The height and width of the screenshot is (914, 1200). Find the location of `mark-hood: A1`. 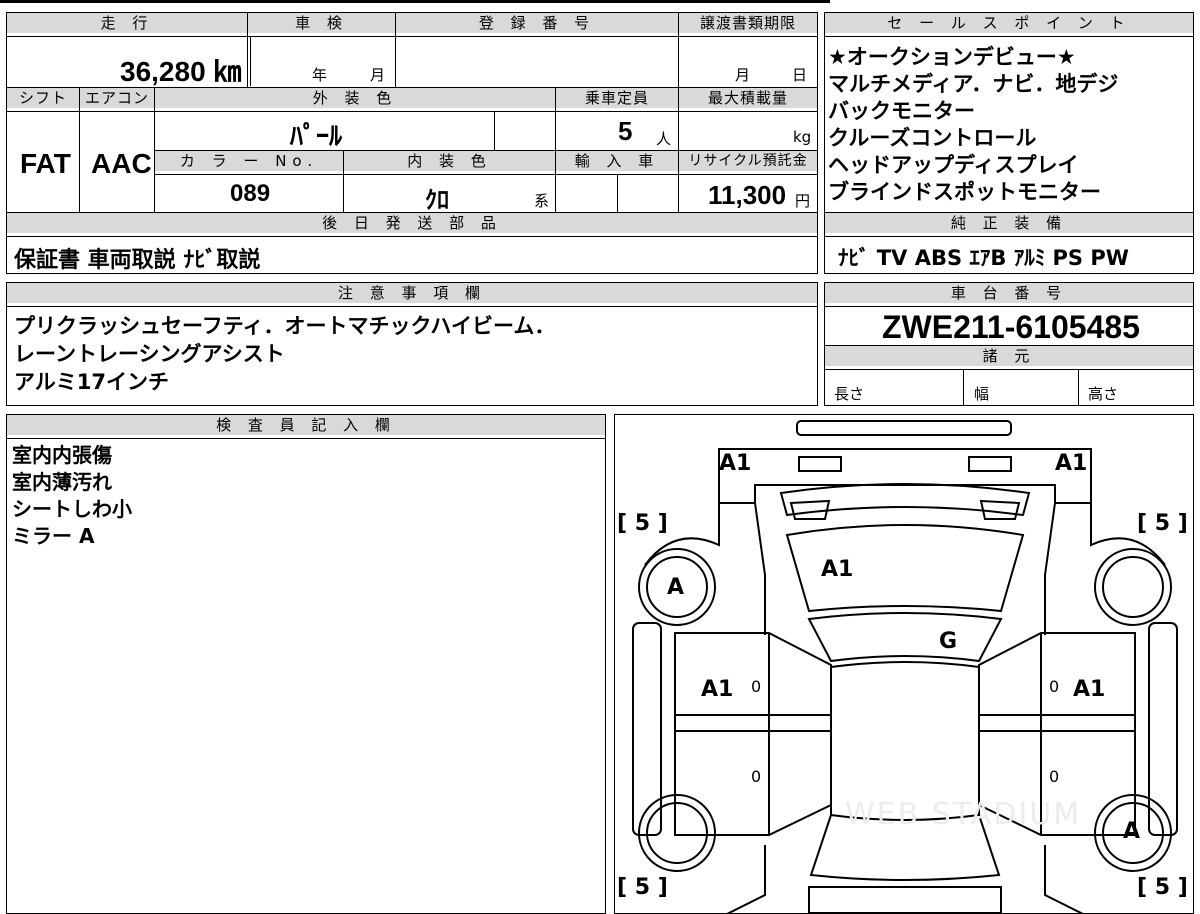

mark-hood: A1 is located at coordinates (837, 569).